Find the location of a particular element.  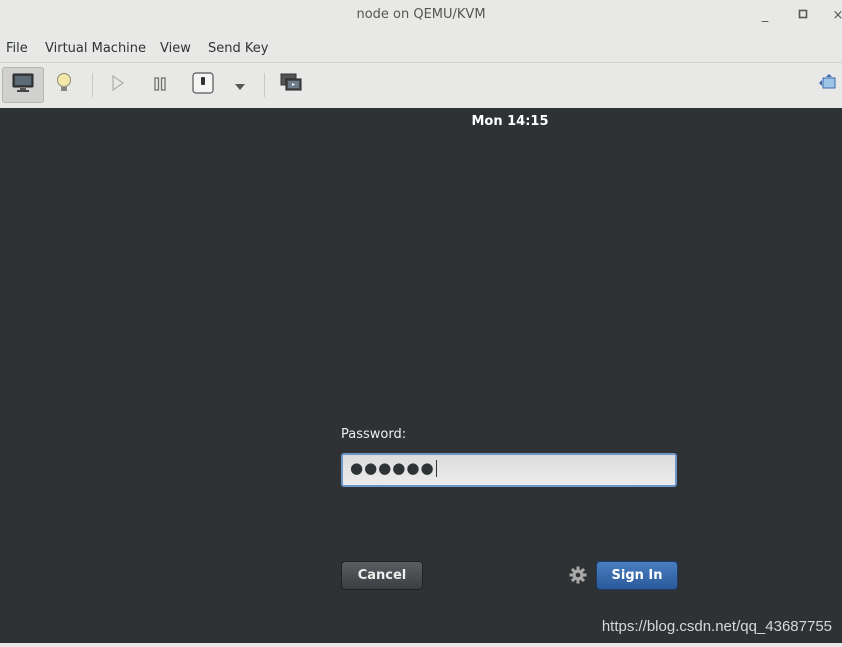

close-button: × is located at coordinates (835, 16).